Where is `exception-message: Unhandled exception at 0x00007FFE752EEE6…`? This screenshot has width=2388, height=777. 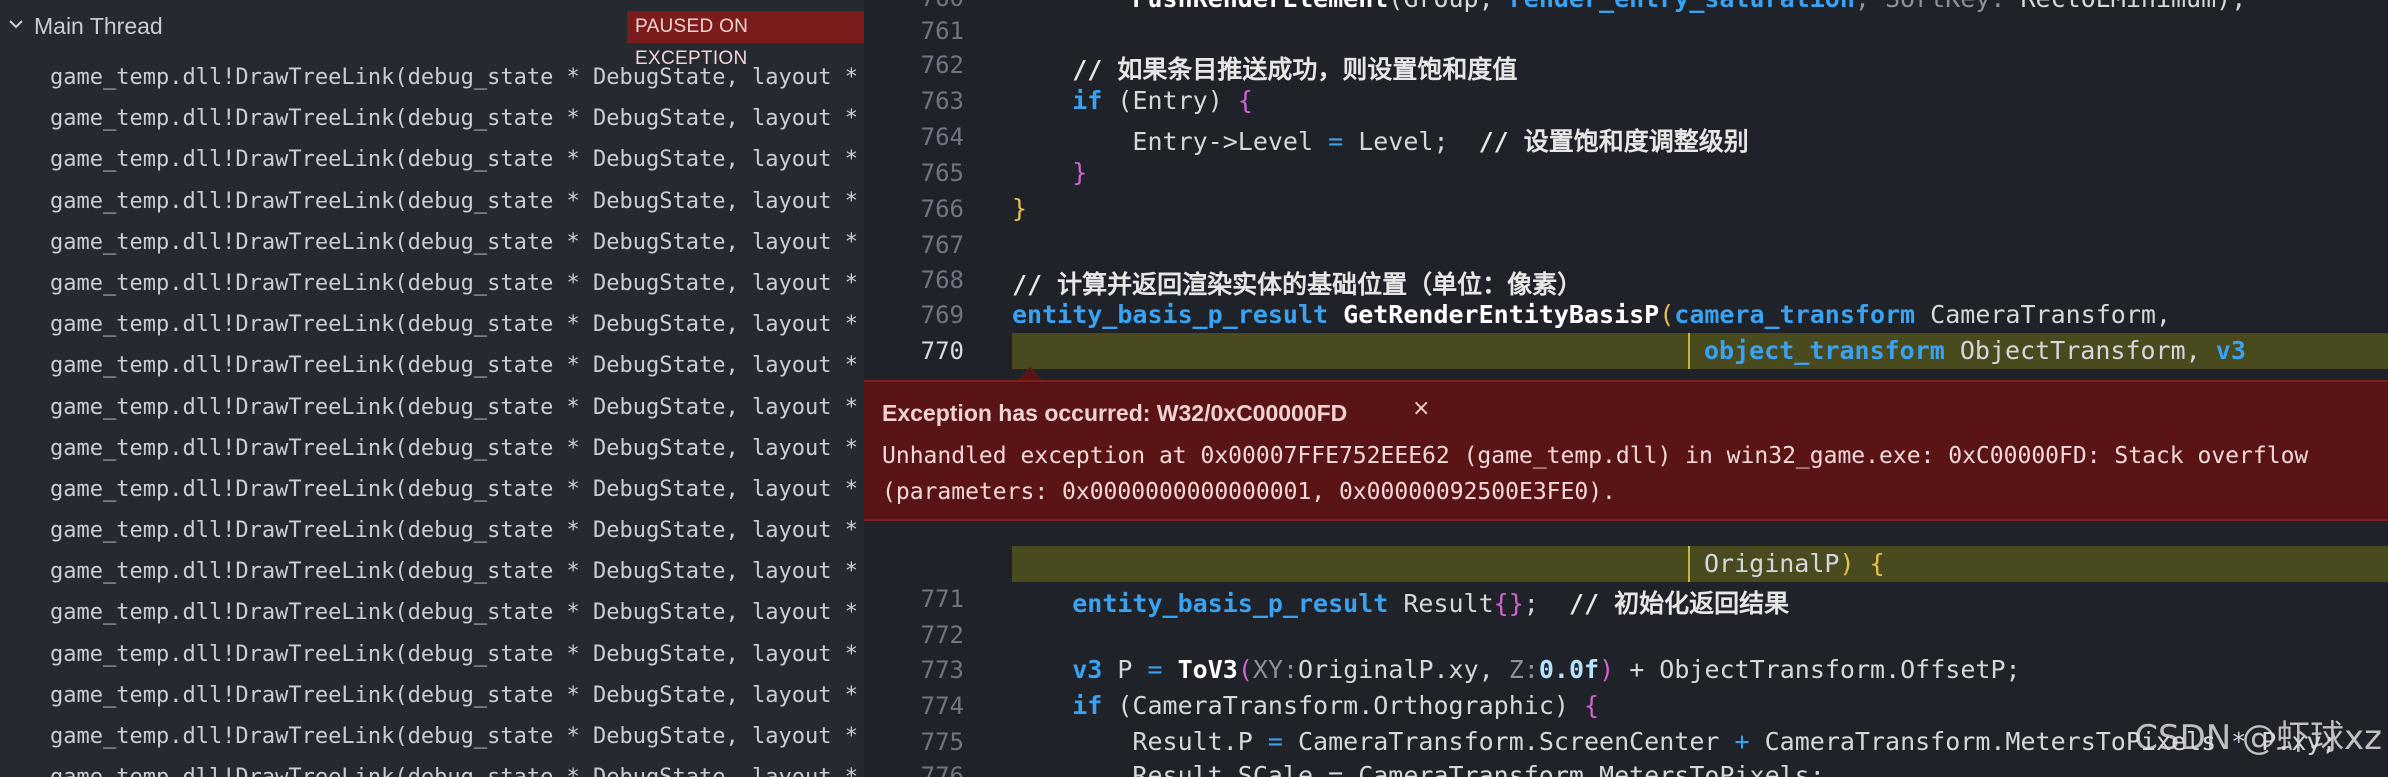
exception-message: Unhandled exception at 0x00007FFE752EEE6… is located at coordinates (1595, 474).